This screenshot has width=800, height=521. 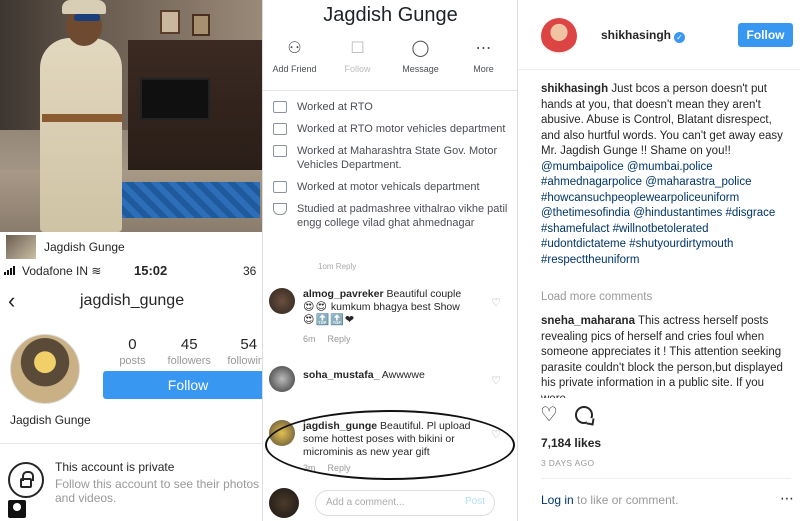 What do you see at coordinates (568, 463) in the screenshot?
I see `post-timestamp: 3 DAYS AGO` at bounding box center [568, 463].